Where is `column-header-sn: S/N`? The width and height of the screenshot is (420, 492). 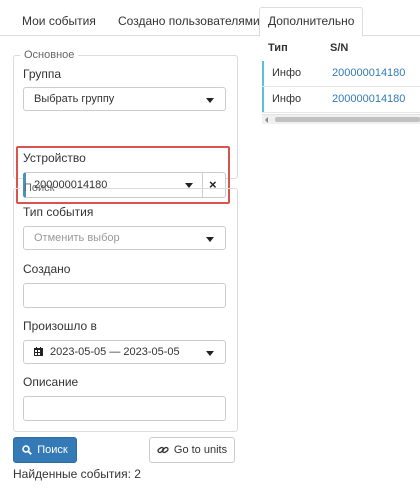 column-header-sn: S/N is located at coordinates (339, 48).